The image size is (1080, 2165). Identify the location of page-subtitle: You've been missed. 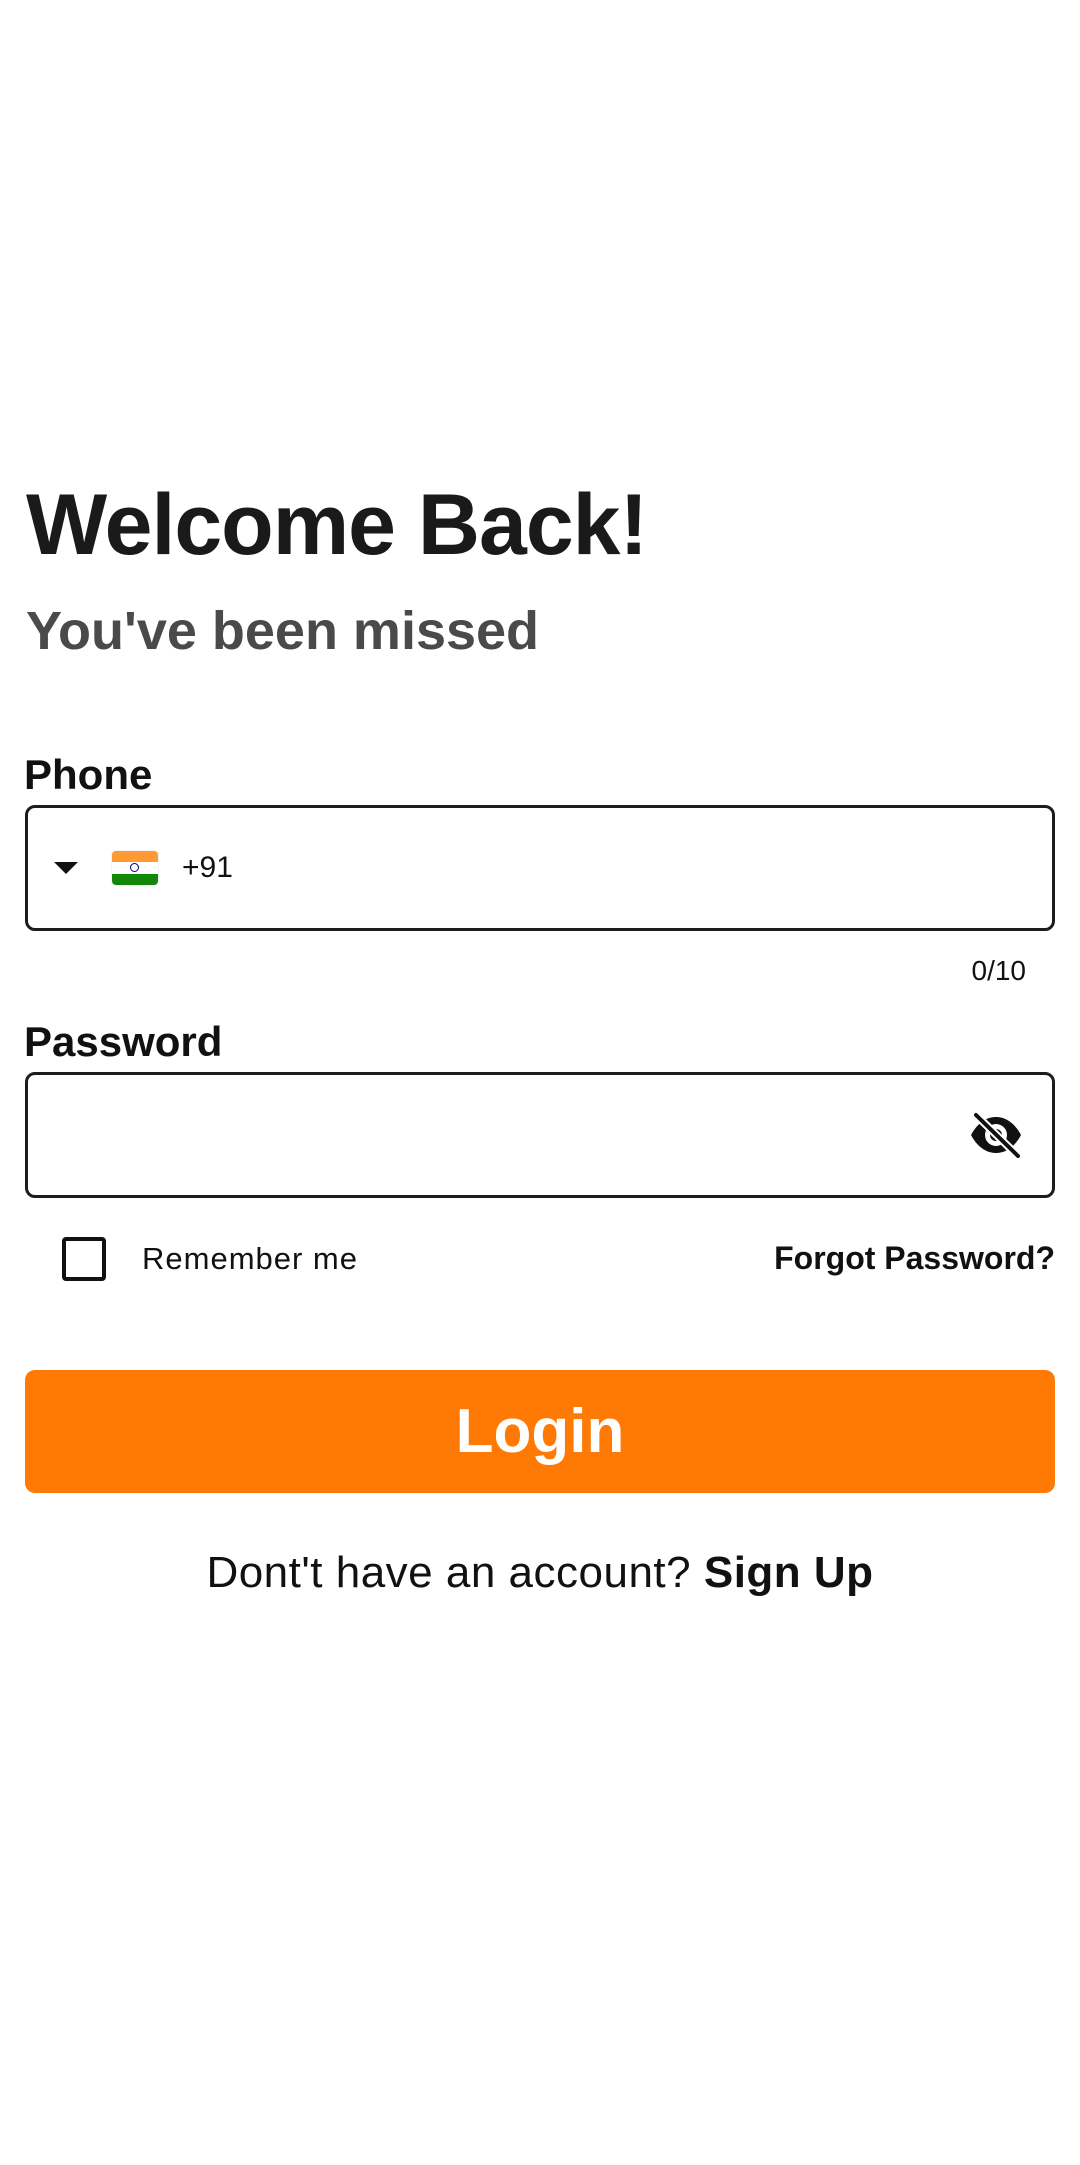
(283, 631).